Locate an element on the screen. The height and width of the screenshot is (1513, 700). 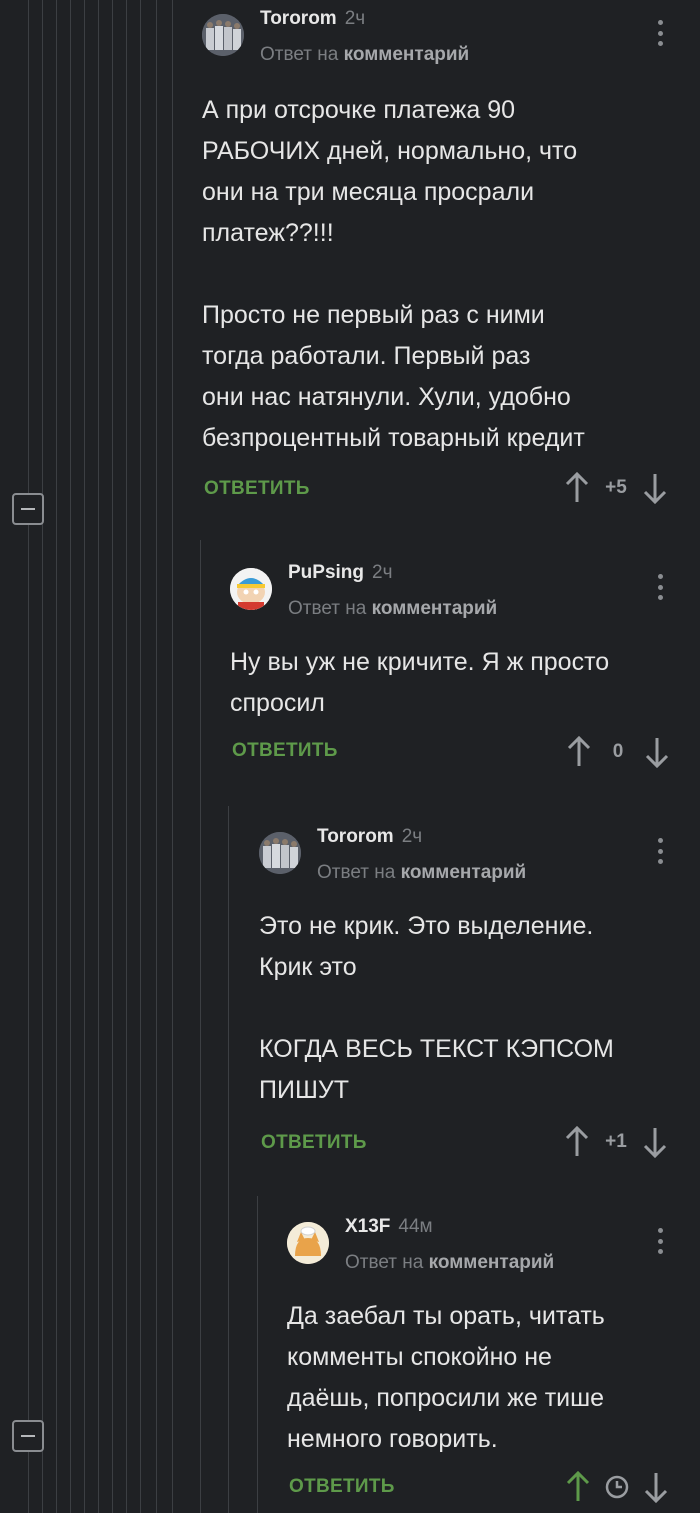
vote-controls: +5 is located at coordinates (616, 488).